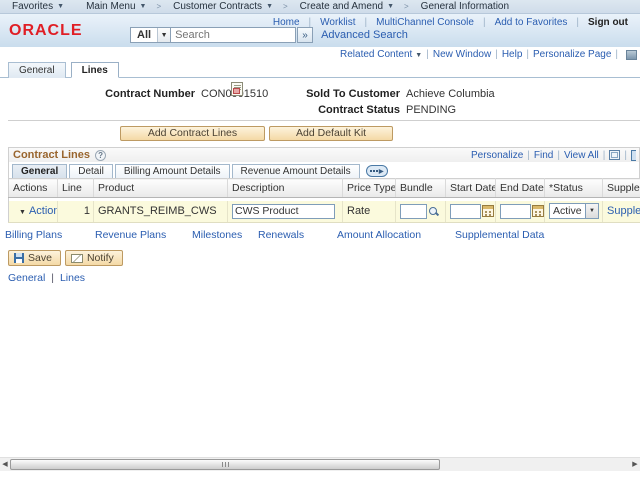  I want to click on grid-toolbar: Personalize | Find | View All | |, so click(553, 155).